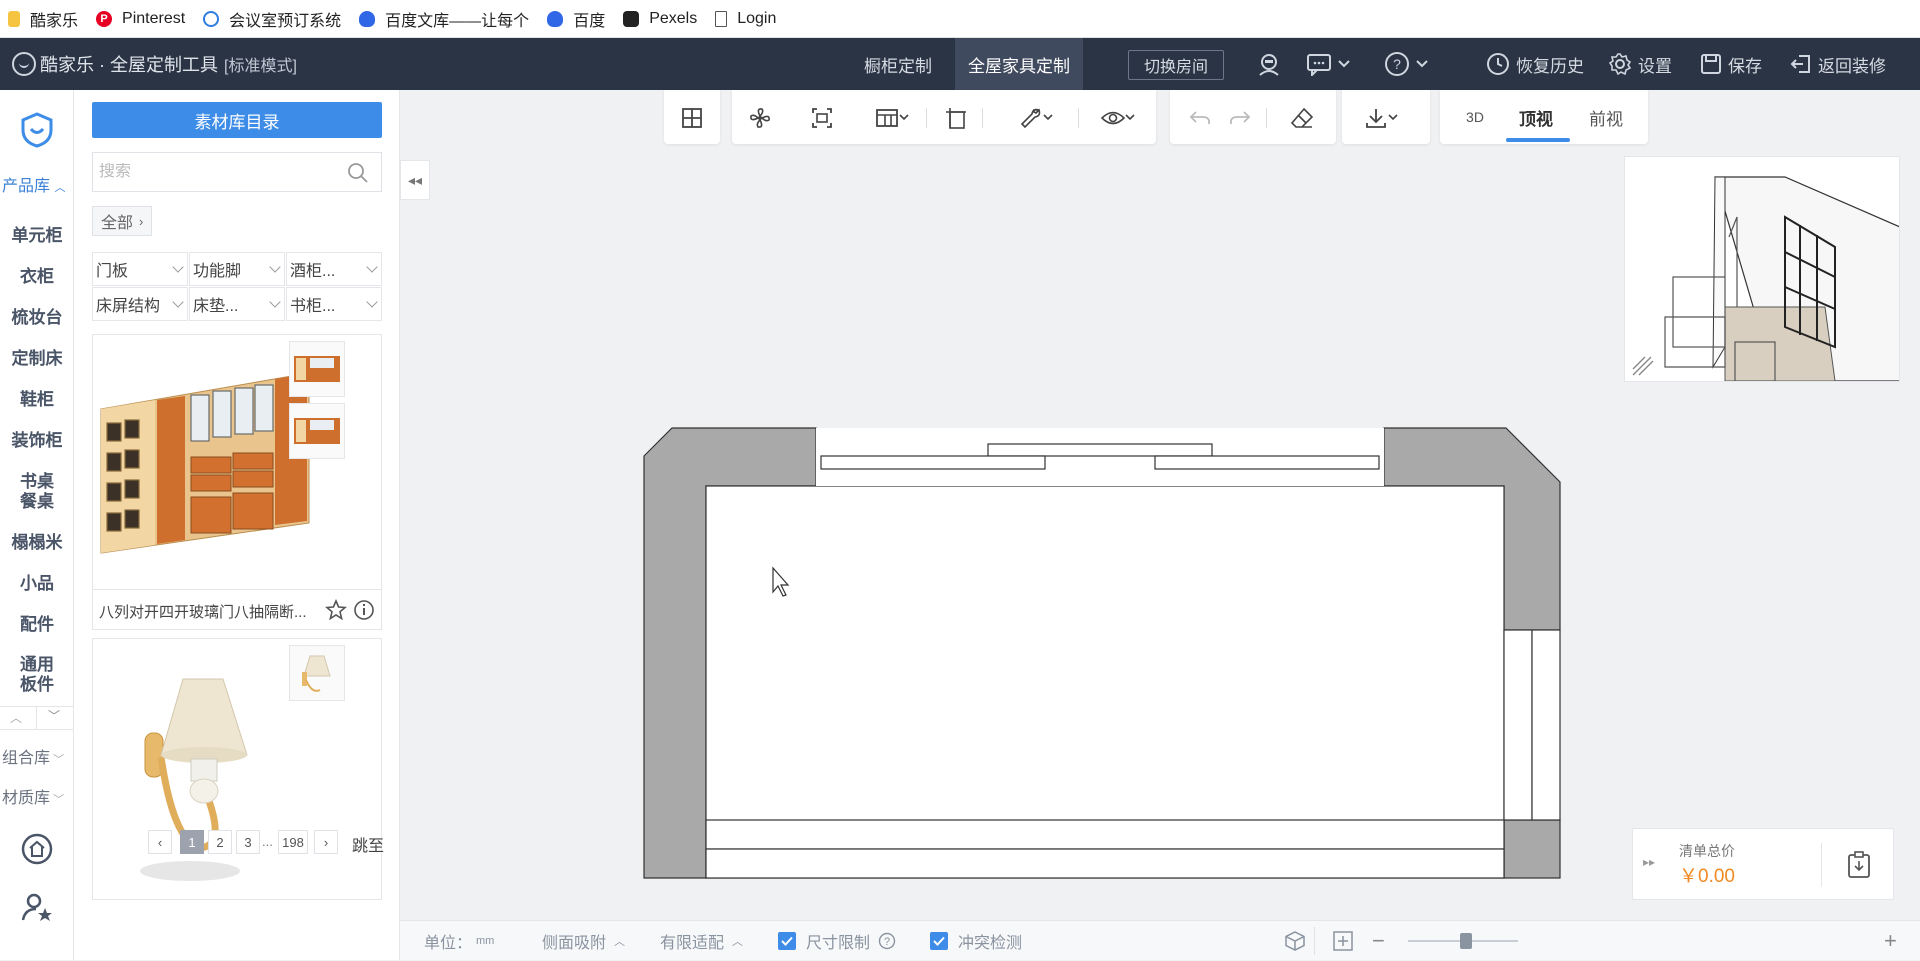 The image size is (1920, 961). I want to click on undo-button, so click(1200, 118).